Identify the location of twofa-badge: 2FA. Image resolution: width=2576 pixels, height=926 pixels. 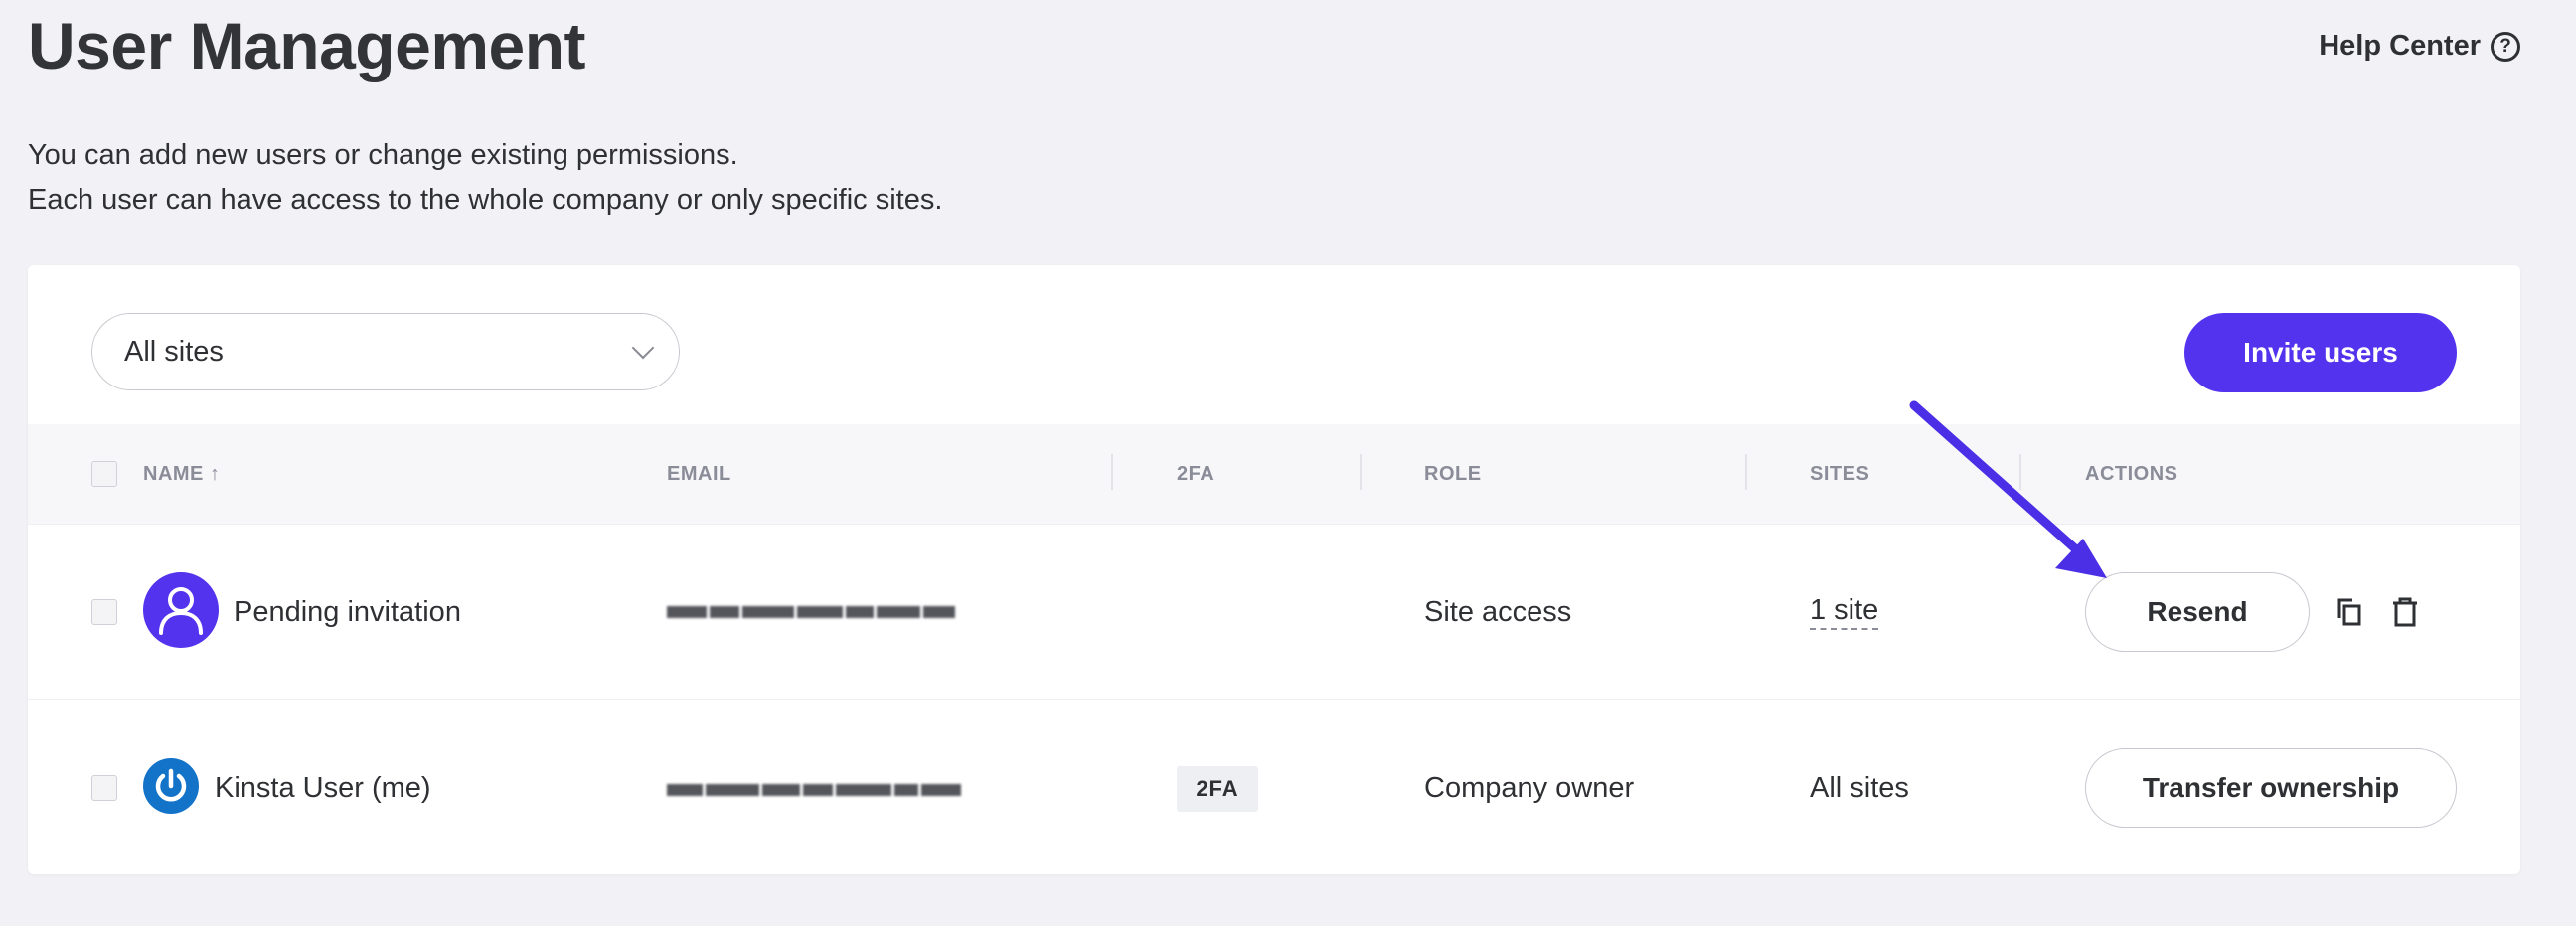
(1217, 789).